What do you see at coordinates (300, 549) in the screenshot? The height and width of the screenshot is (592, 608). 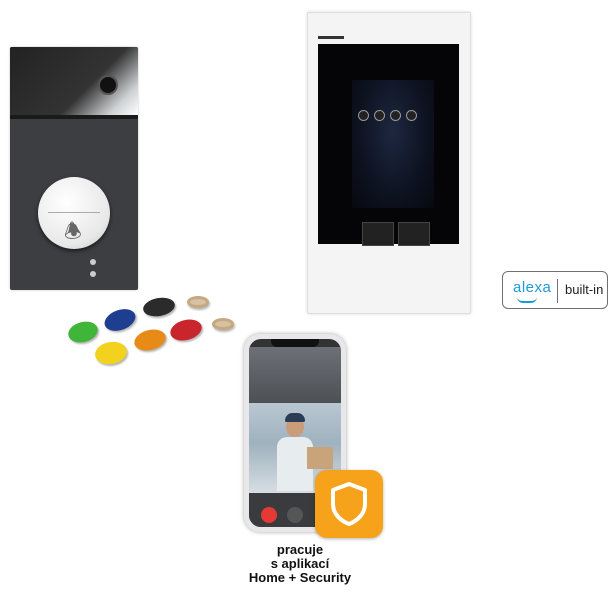 I see `caption-line-1: pracuje` at bounding box center [300, 549].